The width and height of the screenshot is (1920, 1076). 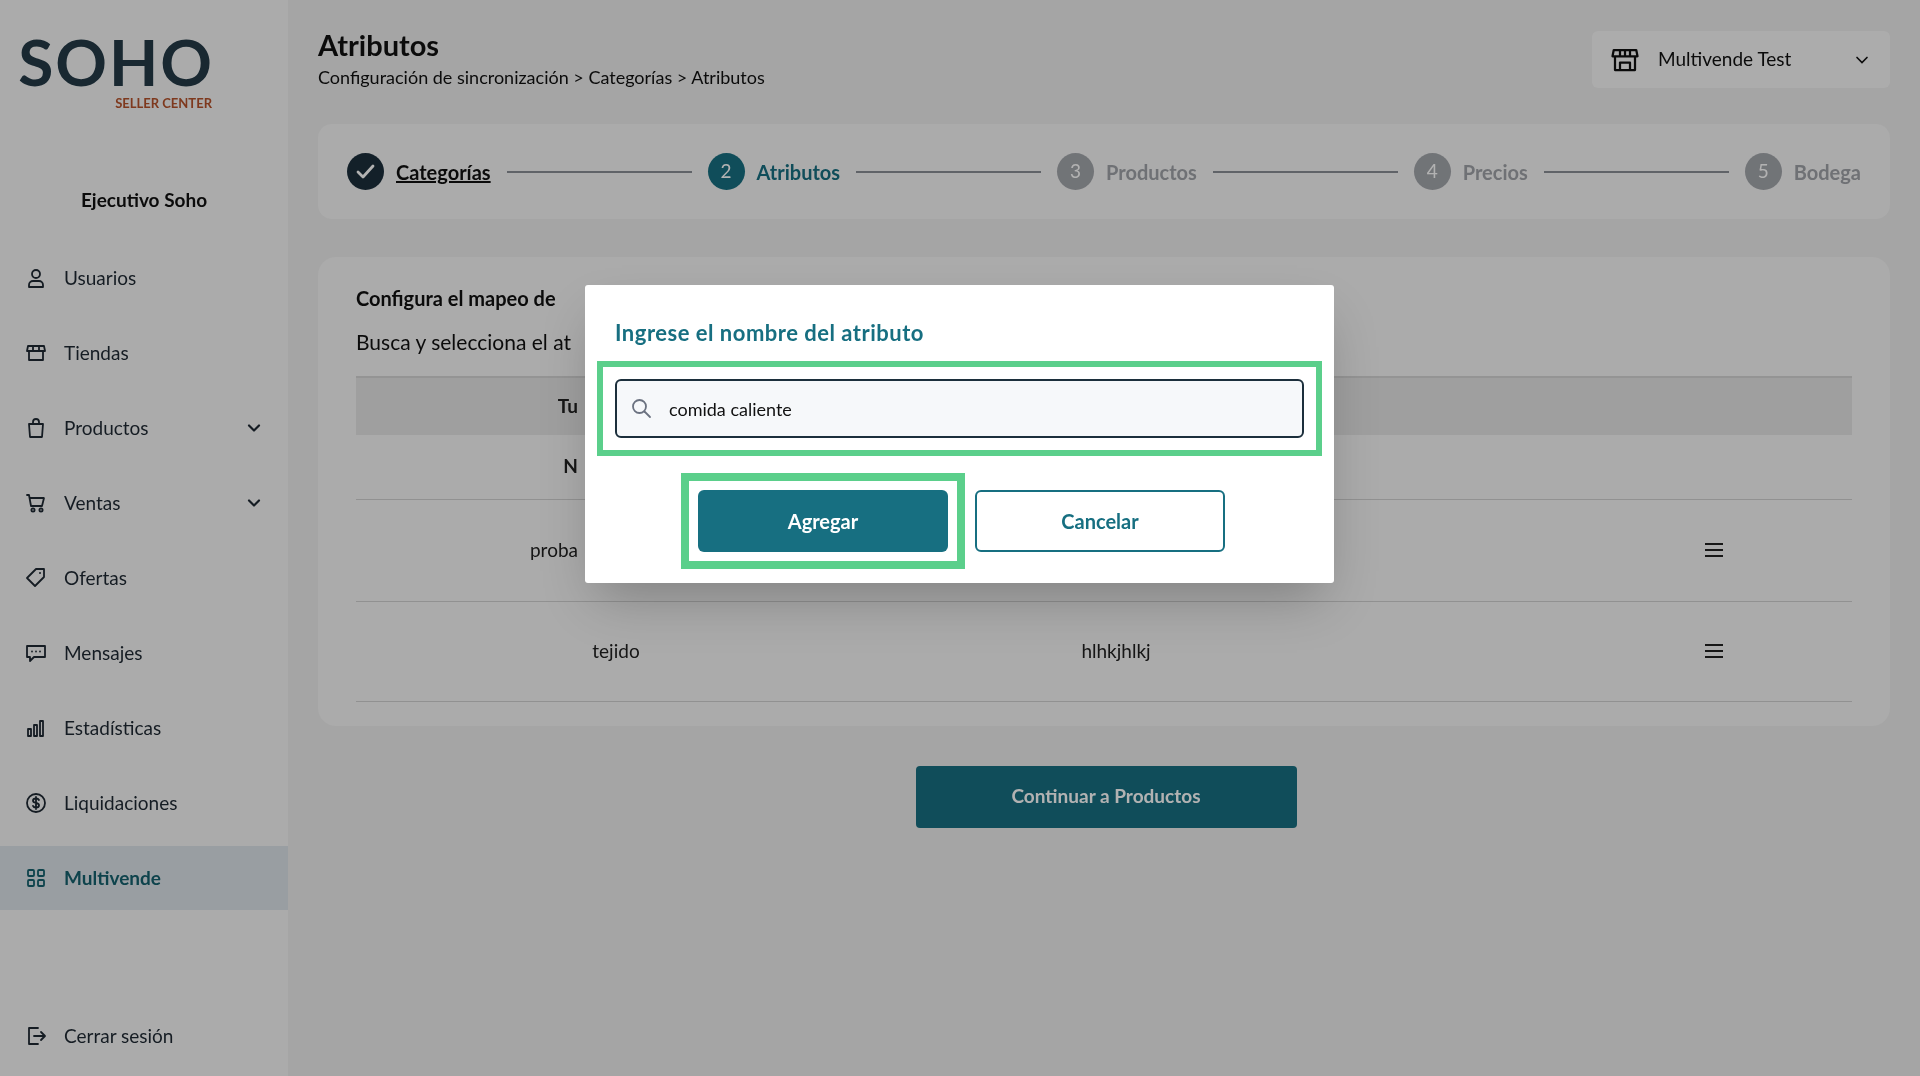 I want to click on add-button: Agregar, so click(x=823, y=521).